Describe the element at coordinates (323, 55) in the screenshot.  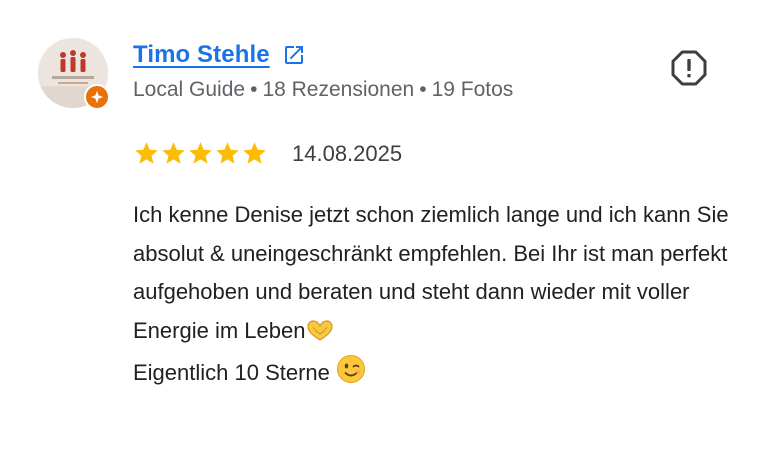
I see `name-row: Timo Stehle` at that location.